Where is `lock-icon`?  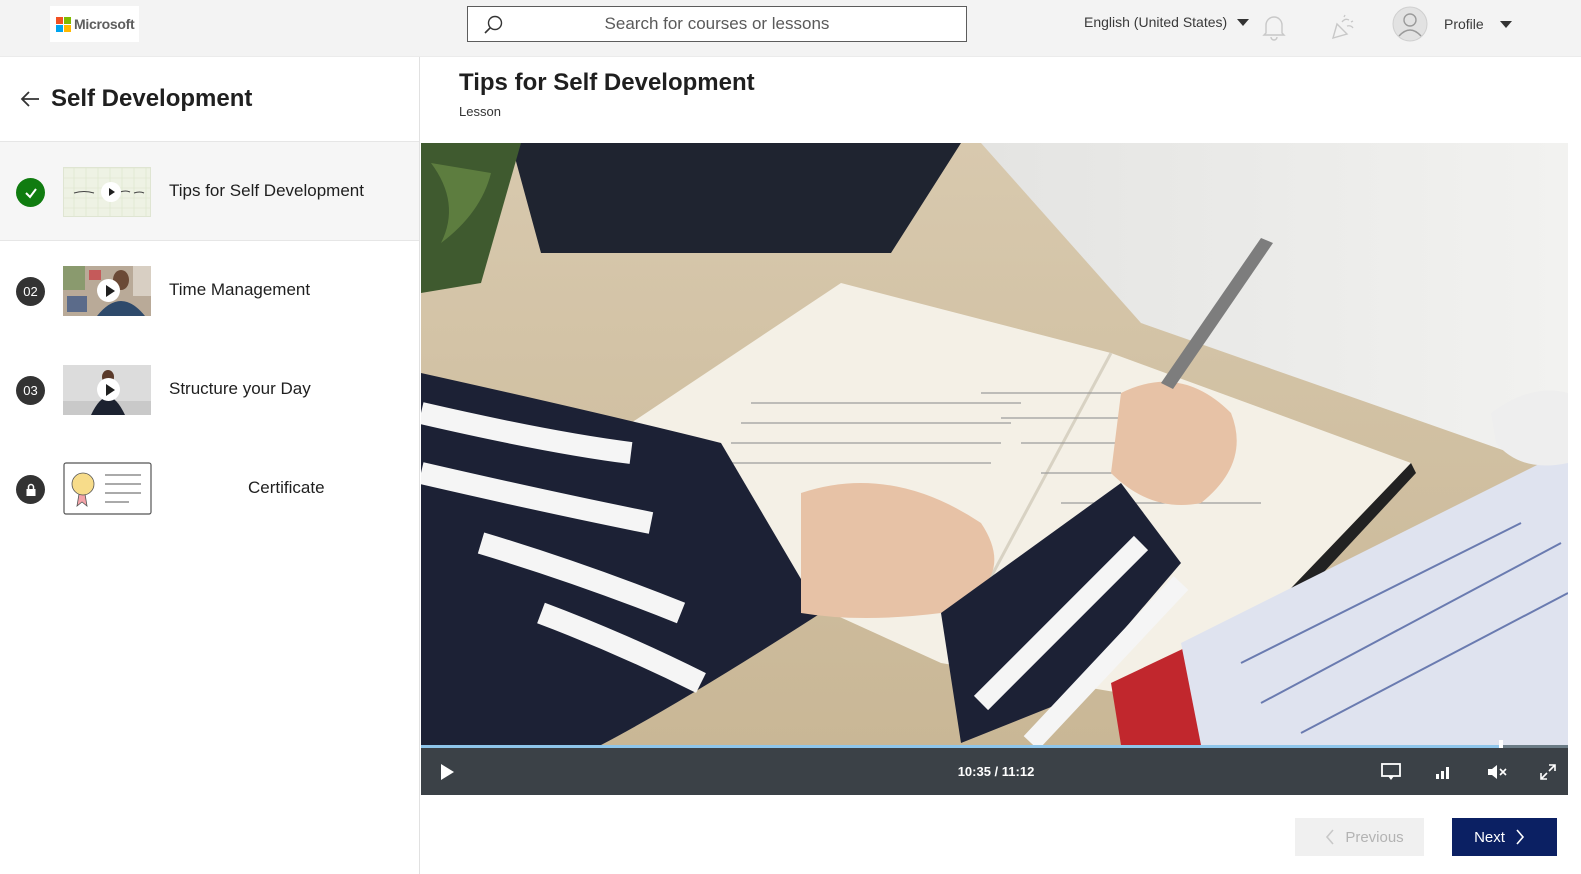
lock-icon is located at coordinates (30, 489).